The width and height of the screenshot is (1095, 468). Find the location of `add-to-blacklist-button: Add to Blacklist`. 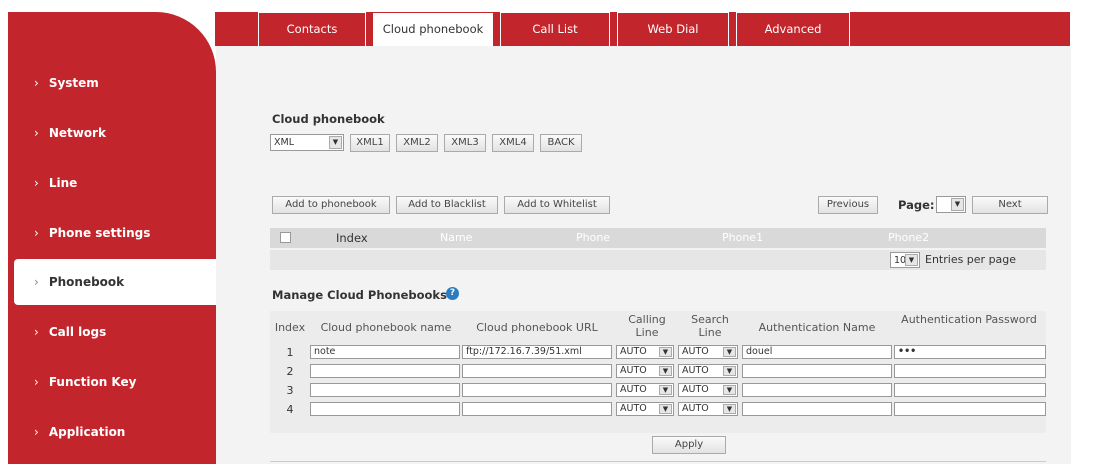

add-to-blacklist-button: Add to Blacklist is located at coordinates (447, 205).